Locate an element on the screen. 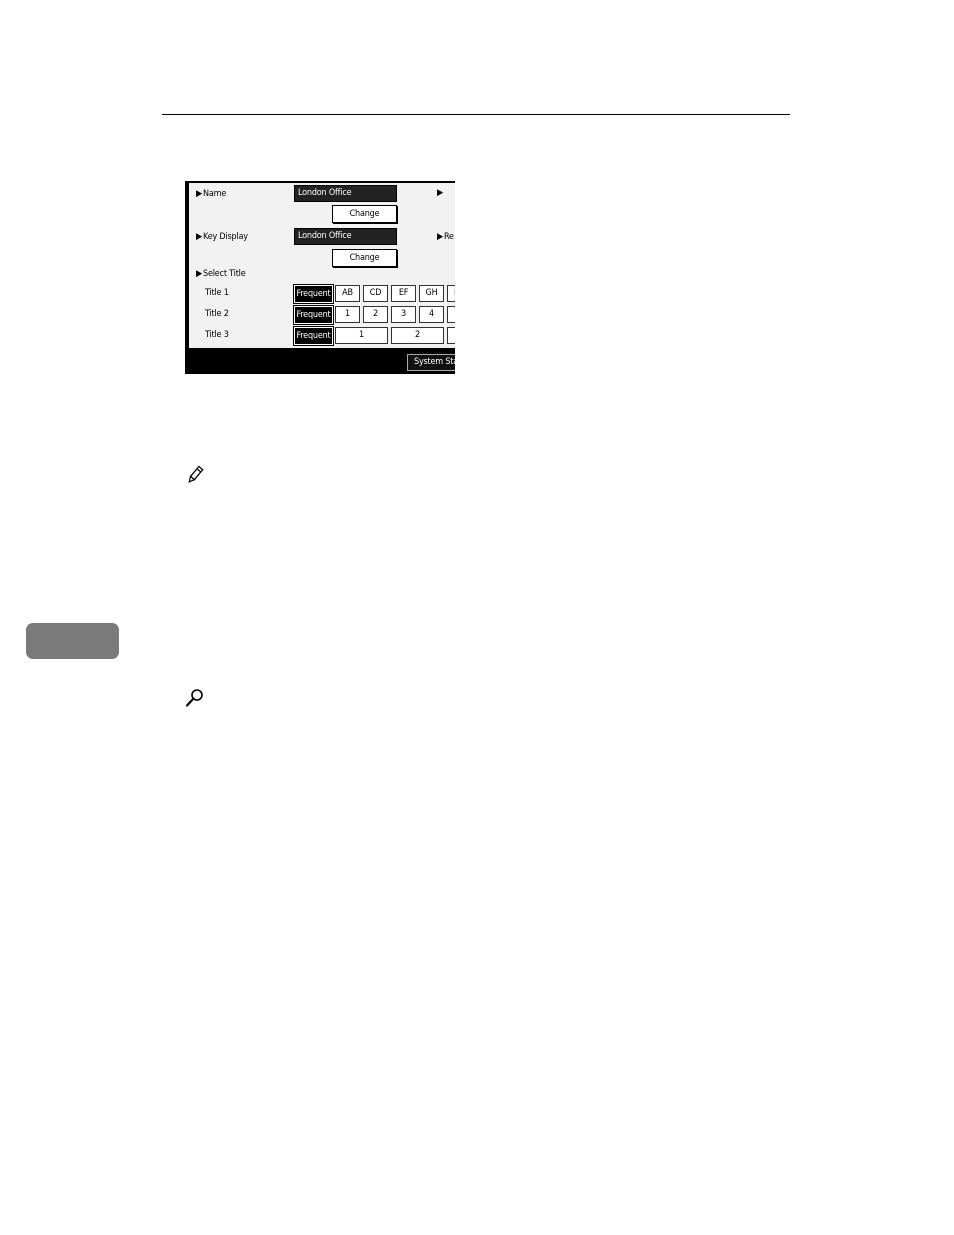 The width and height of the screenshot is (954, 1235). key-display-field: London Office is located at coordinates (345, 236).